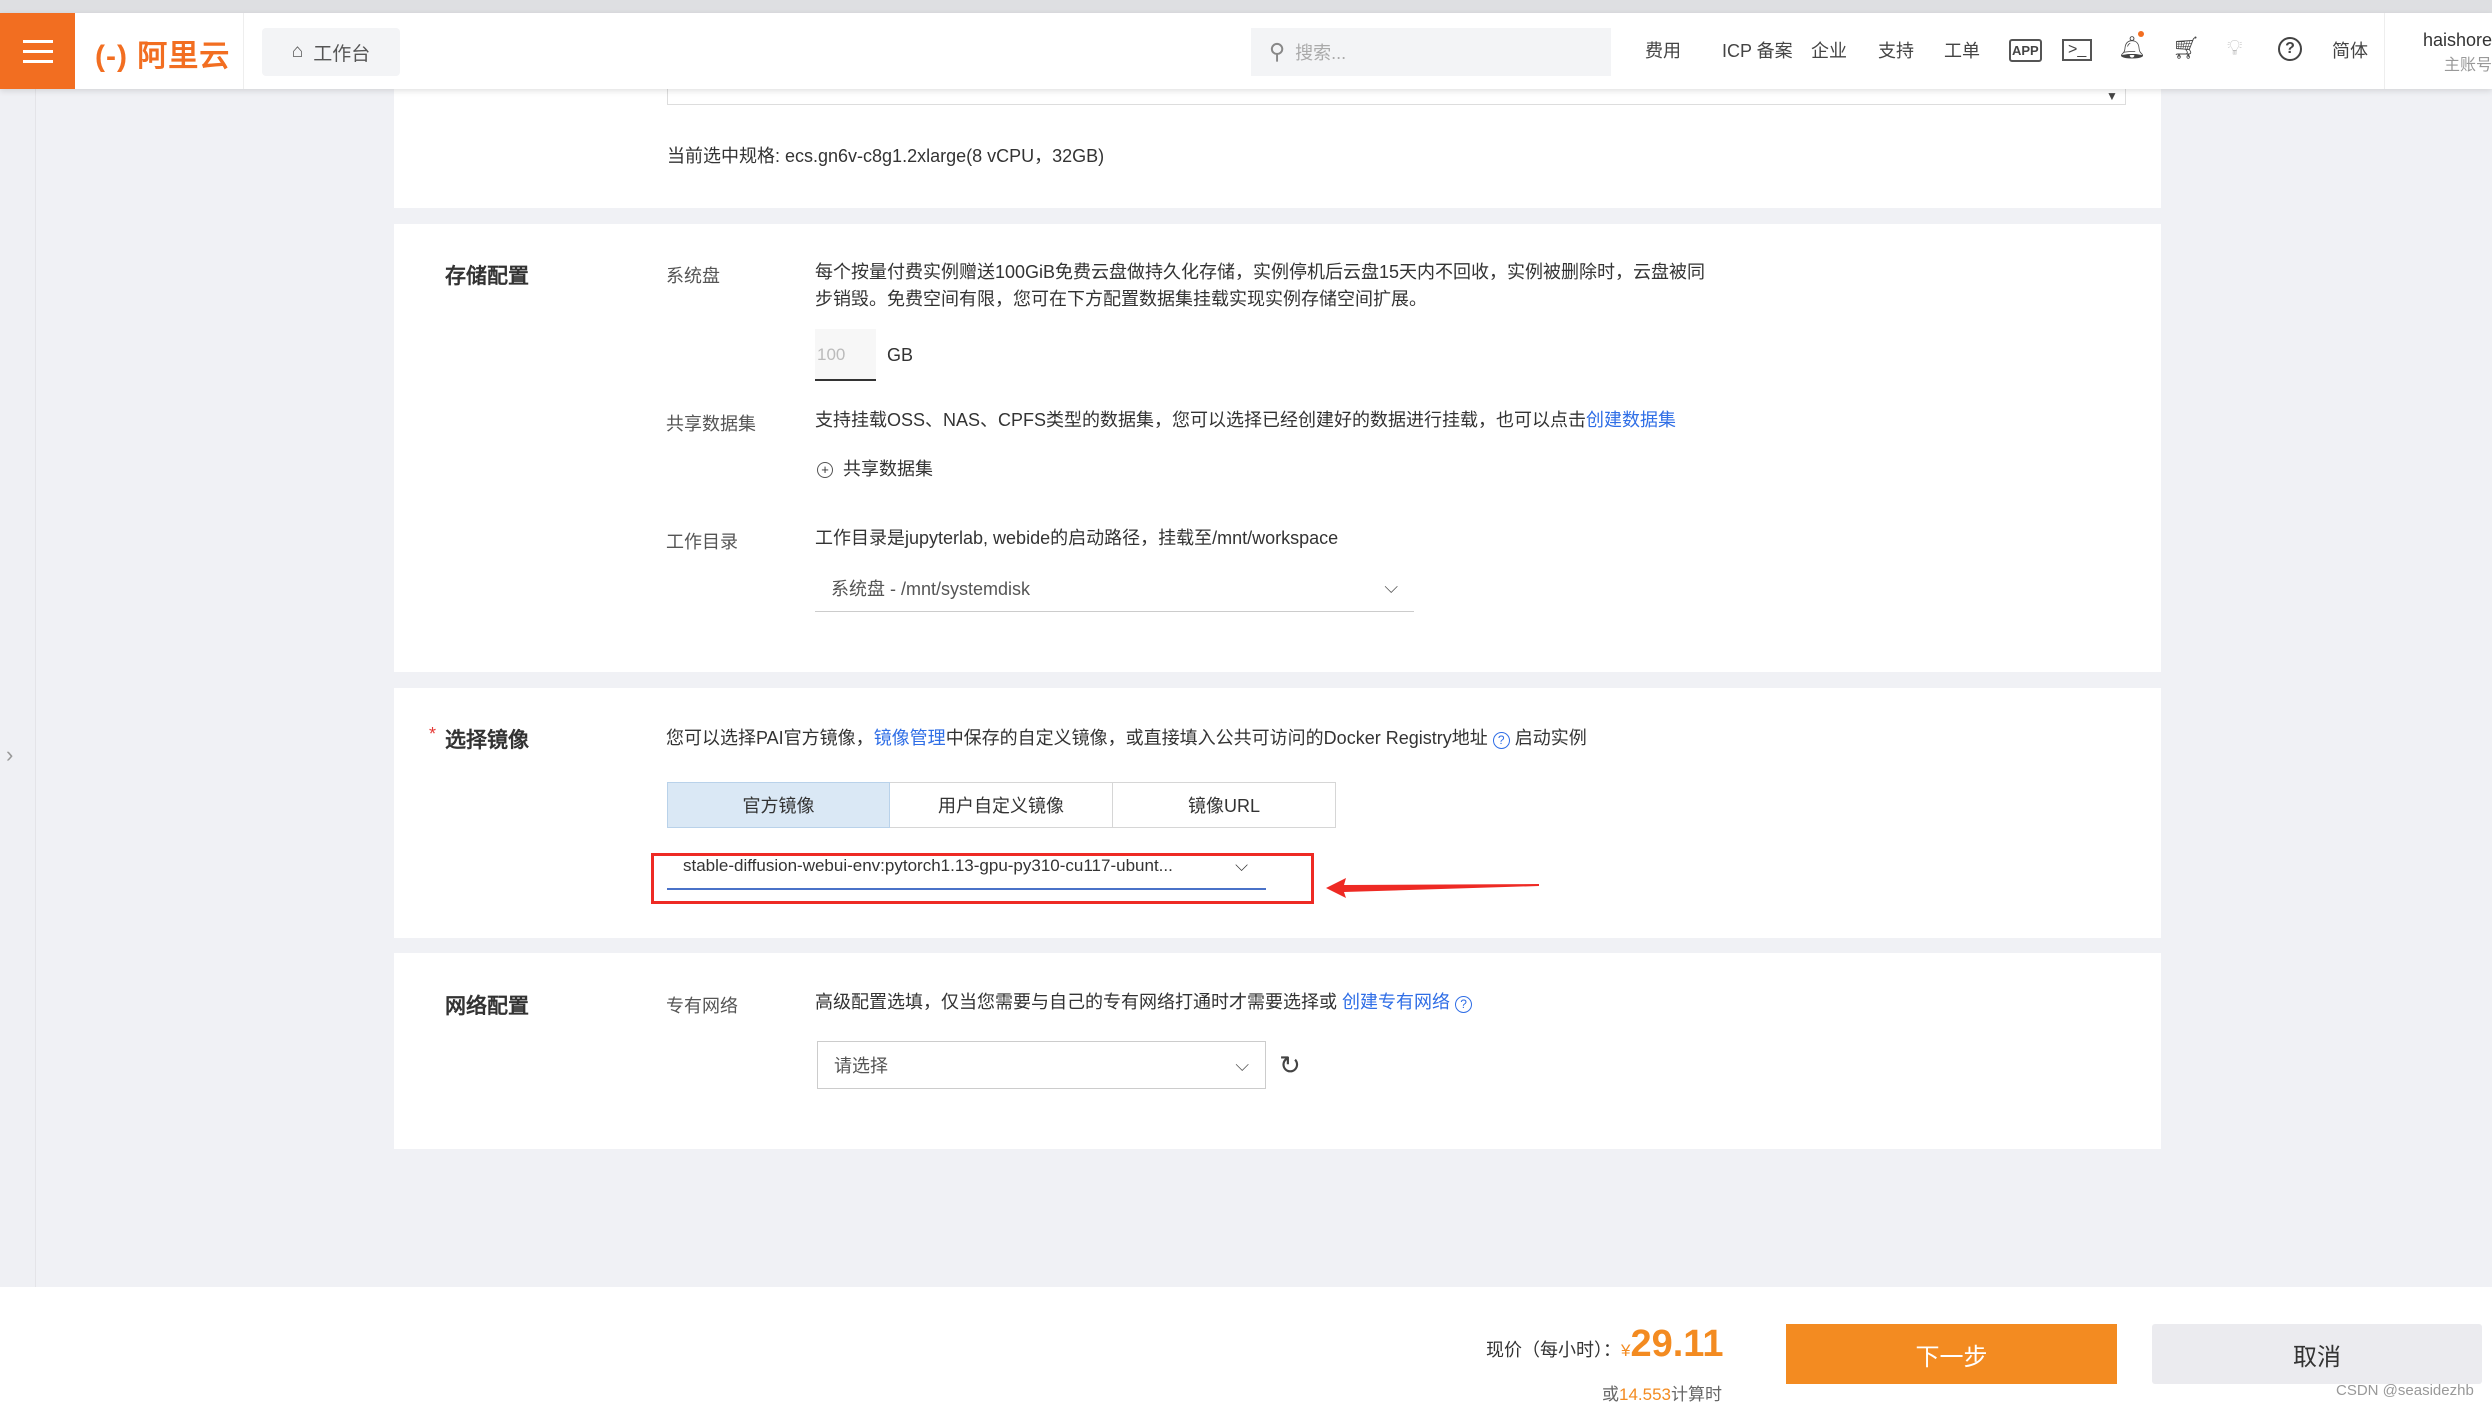 Image resolution: width=2492 pixels, height=1406 pixels. Describe the element at coordinates (487, 740) in the screenshot. I see `section-title: 选择镜像` at that location.